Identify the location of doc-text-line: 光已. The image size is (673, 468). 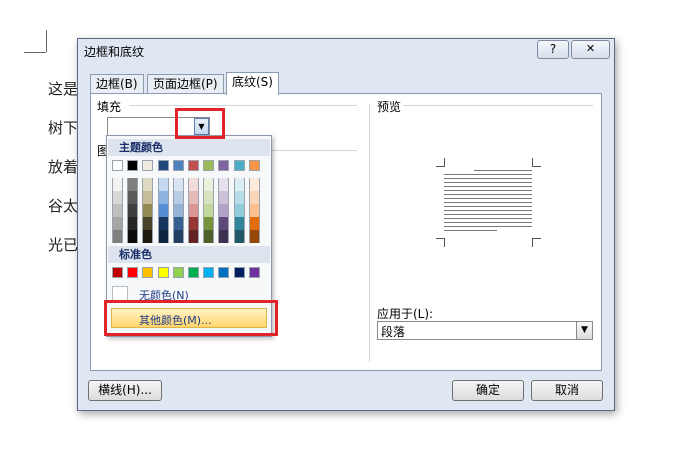
(63, 245).